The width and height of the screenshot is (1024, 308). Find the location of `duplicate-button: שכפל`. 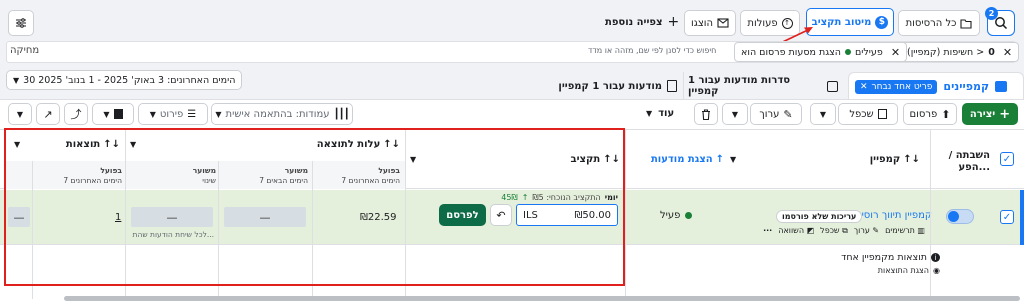

duplicate-button: שכפל is located at coordinates (868, 114).